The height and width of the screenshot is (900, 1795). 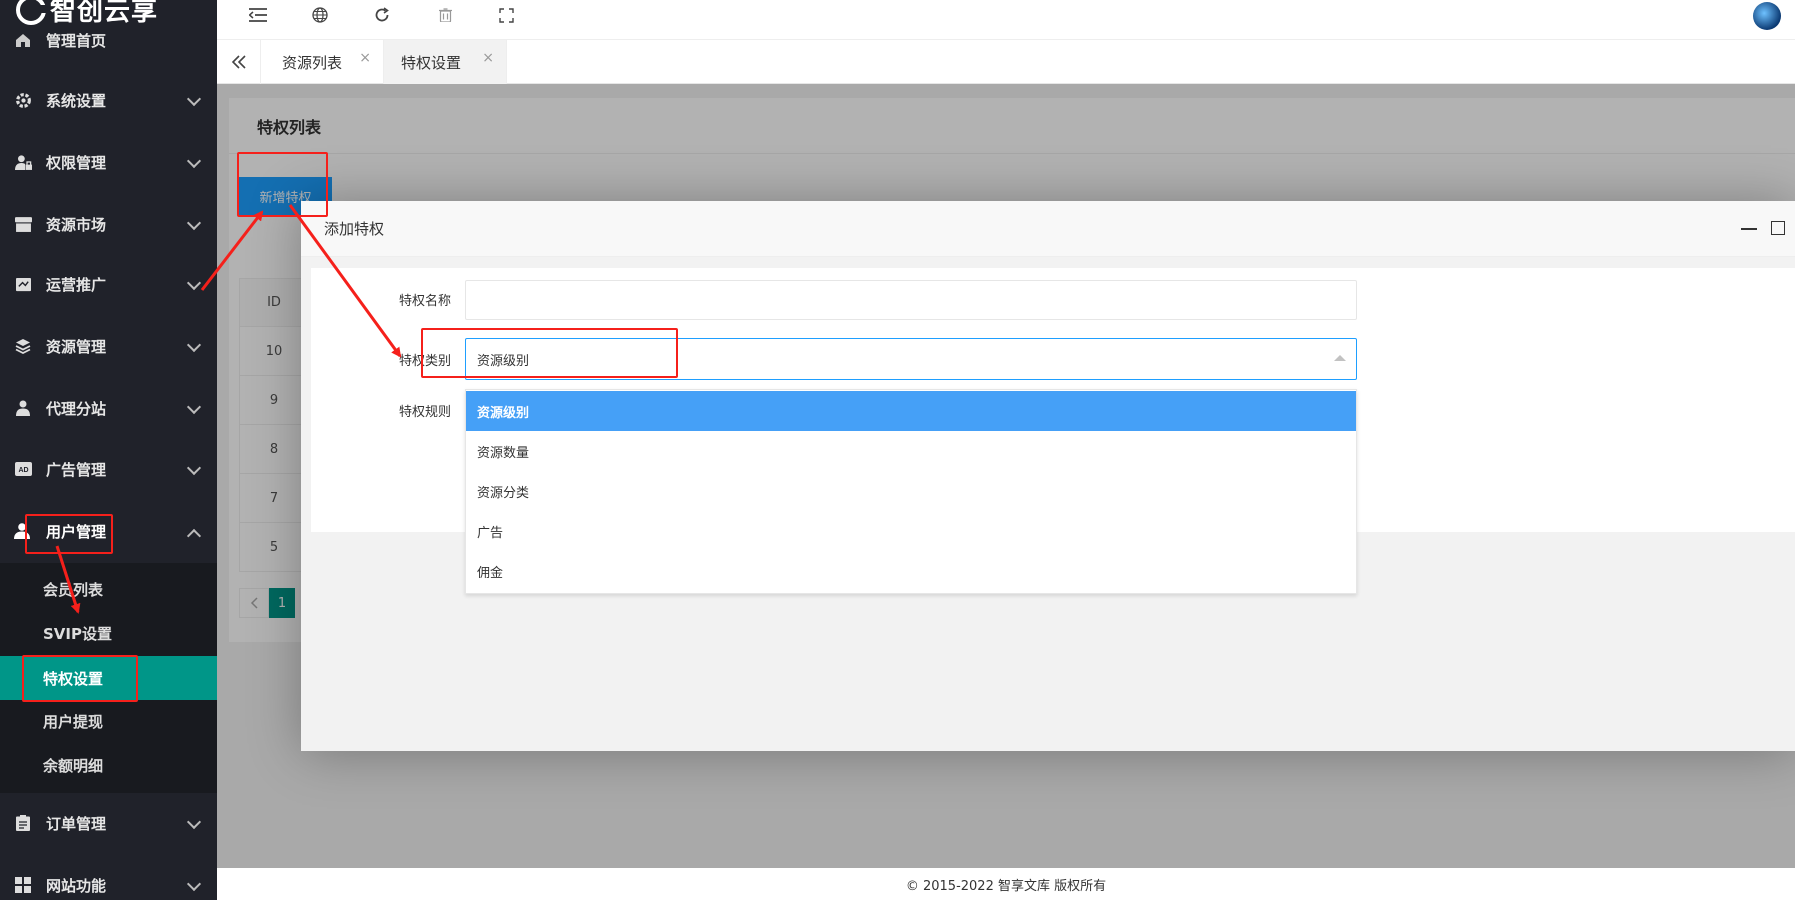 What do you see at coordinates (108, 469) in the screenshot?
I see `sidebar-item-ads: AD 广告管理` at bounding box center [108, 469].